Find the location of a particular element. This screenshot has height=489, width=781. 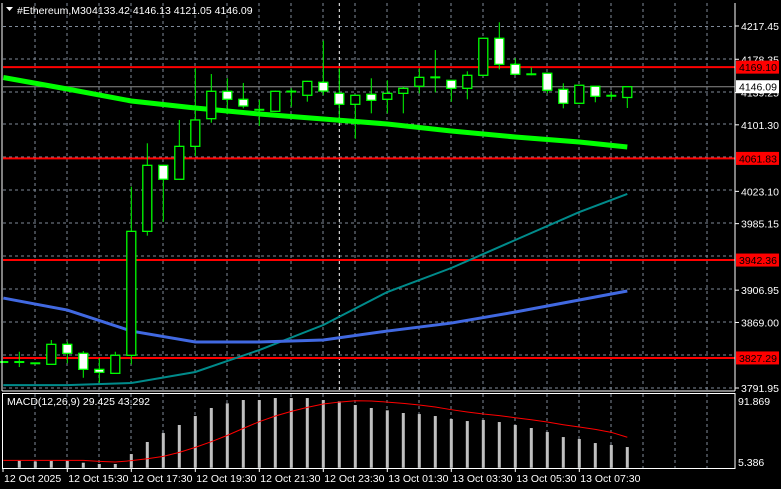

time-tick-label: 12 Oct 2025 is located at coordinates (32, 479).